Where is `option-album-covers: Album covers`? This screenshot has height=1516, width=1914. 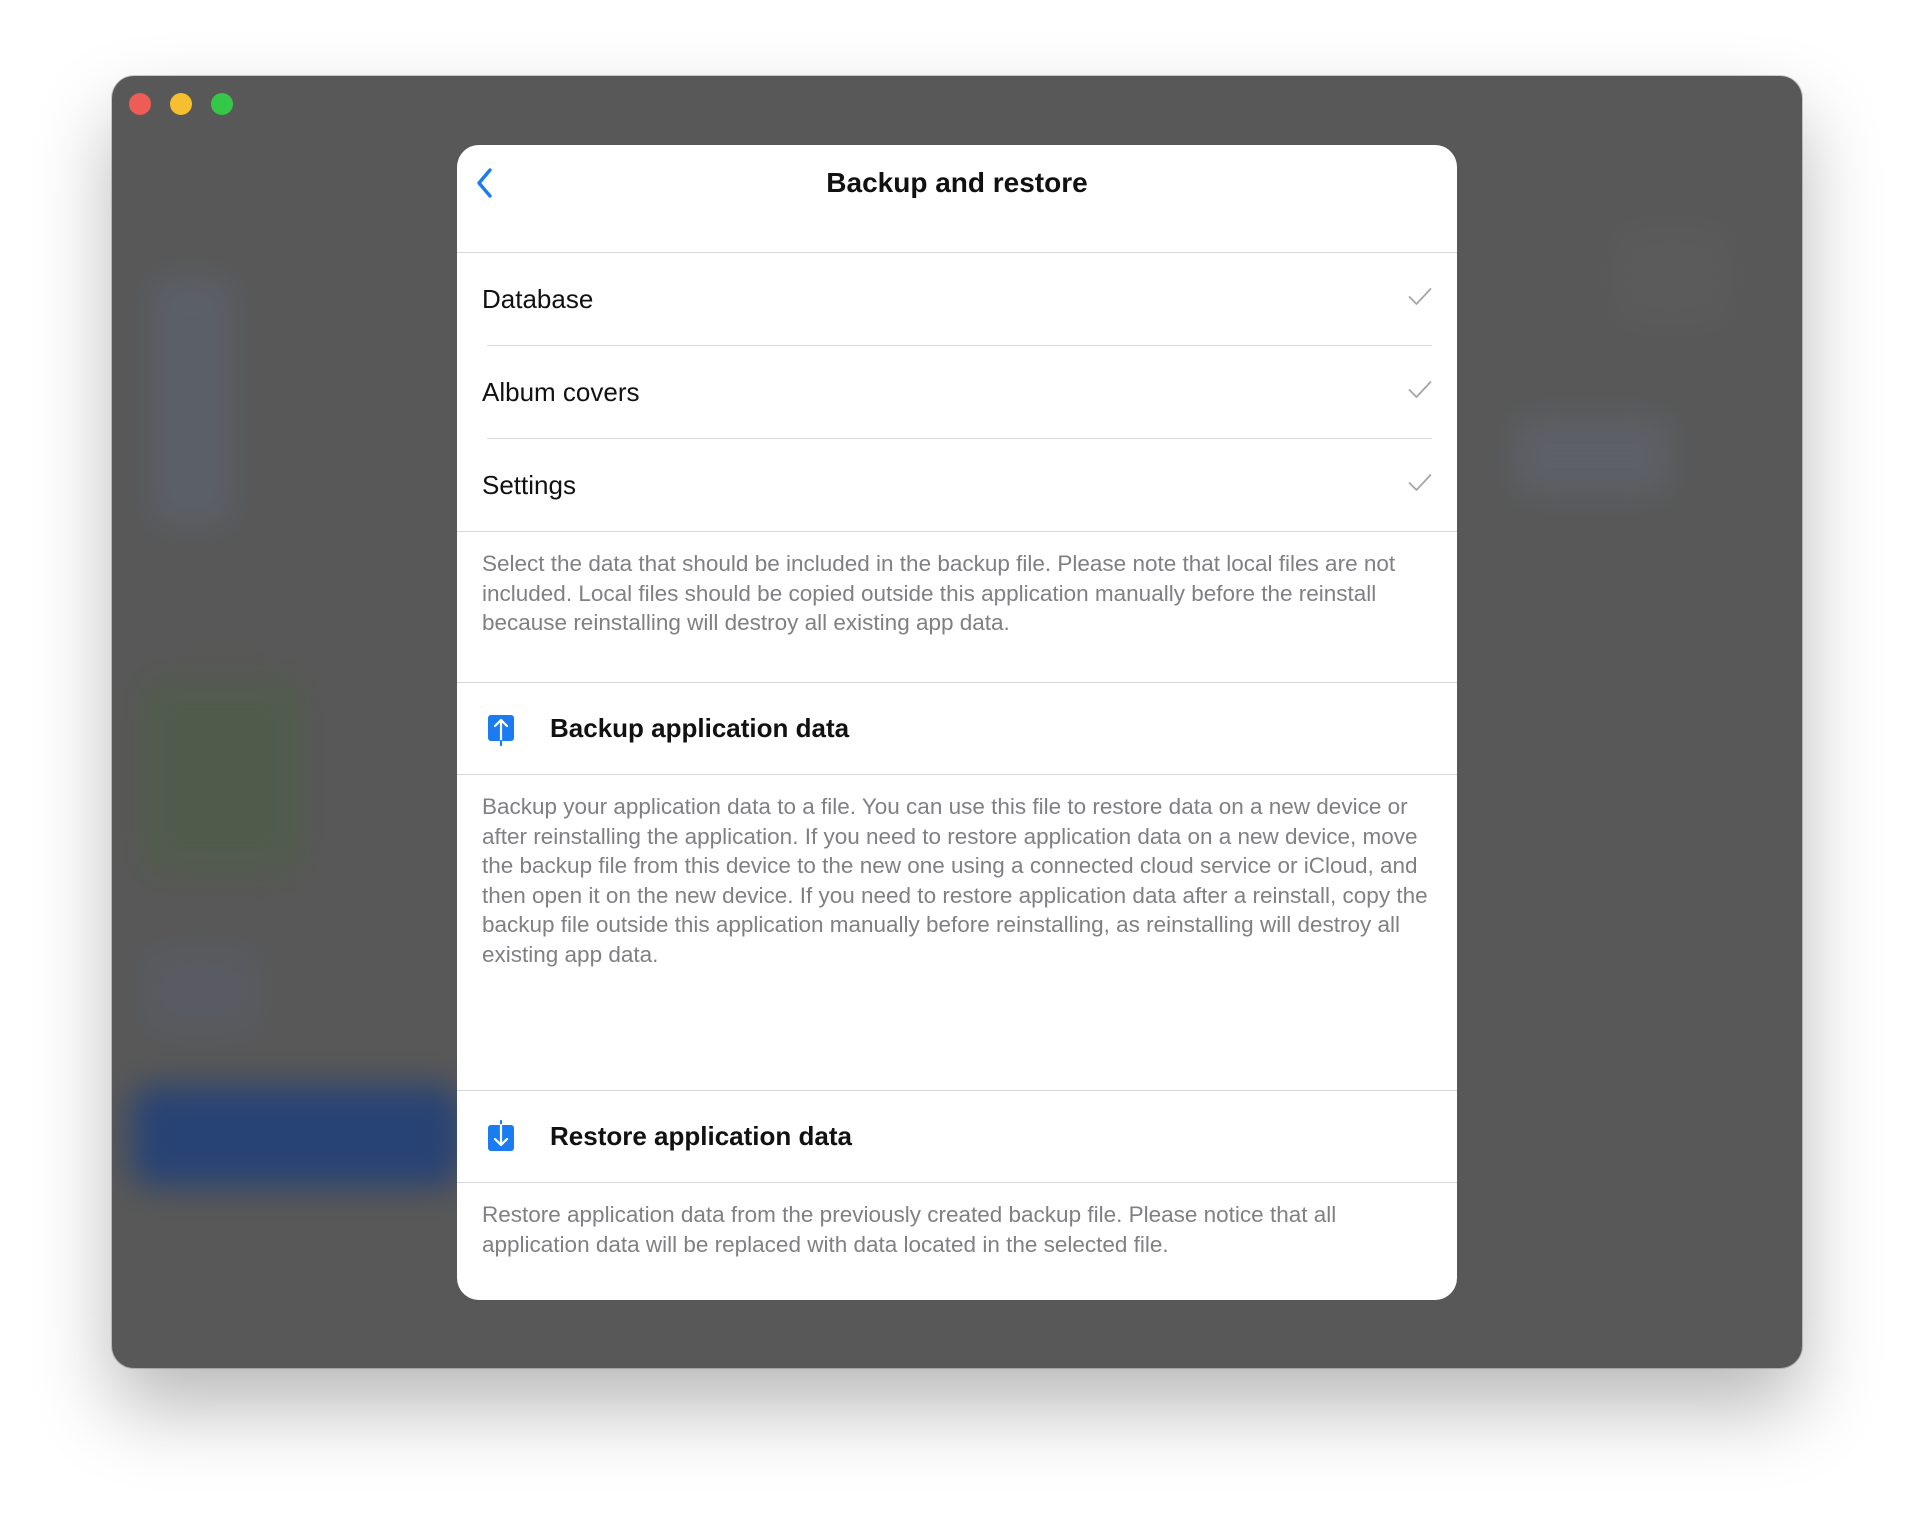 option-album-covers: Album covers is located at coordinates (957, 392).